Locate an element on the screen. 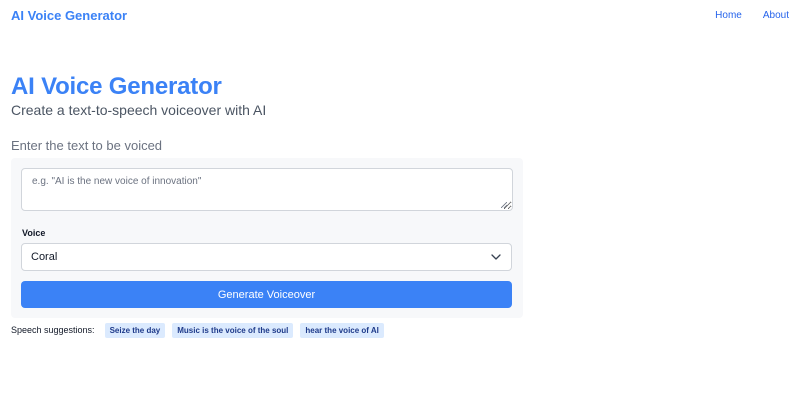  voice-select-value: Coral is located at coordinates (44, 257).